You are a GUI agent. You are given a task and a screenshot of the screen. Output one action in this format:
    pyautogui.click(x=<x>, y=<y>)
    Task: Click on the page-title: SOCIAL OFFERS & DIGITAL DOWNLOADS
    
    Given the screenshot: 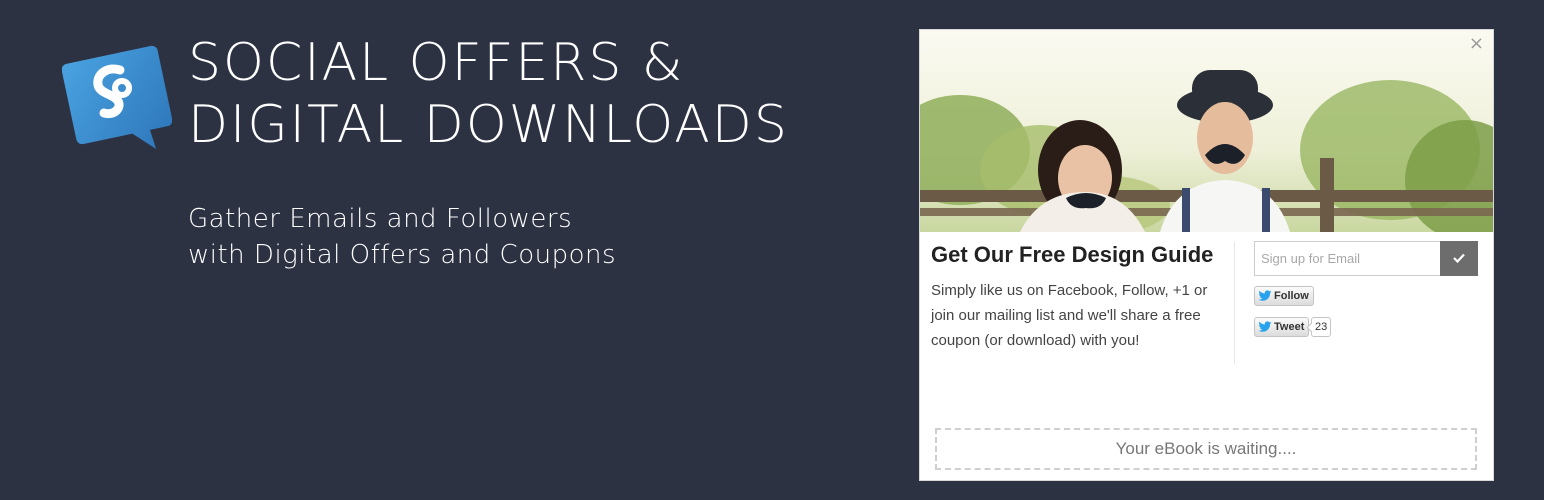 What is the action you would take?
    pyautogui.click(x=538, y=94)
    